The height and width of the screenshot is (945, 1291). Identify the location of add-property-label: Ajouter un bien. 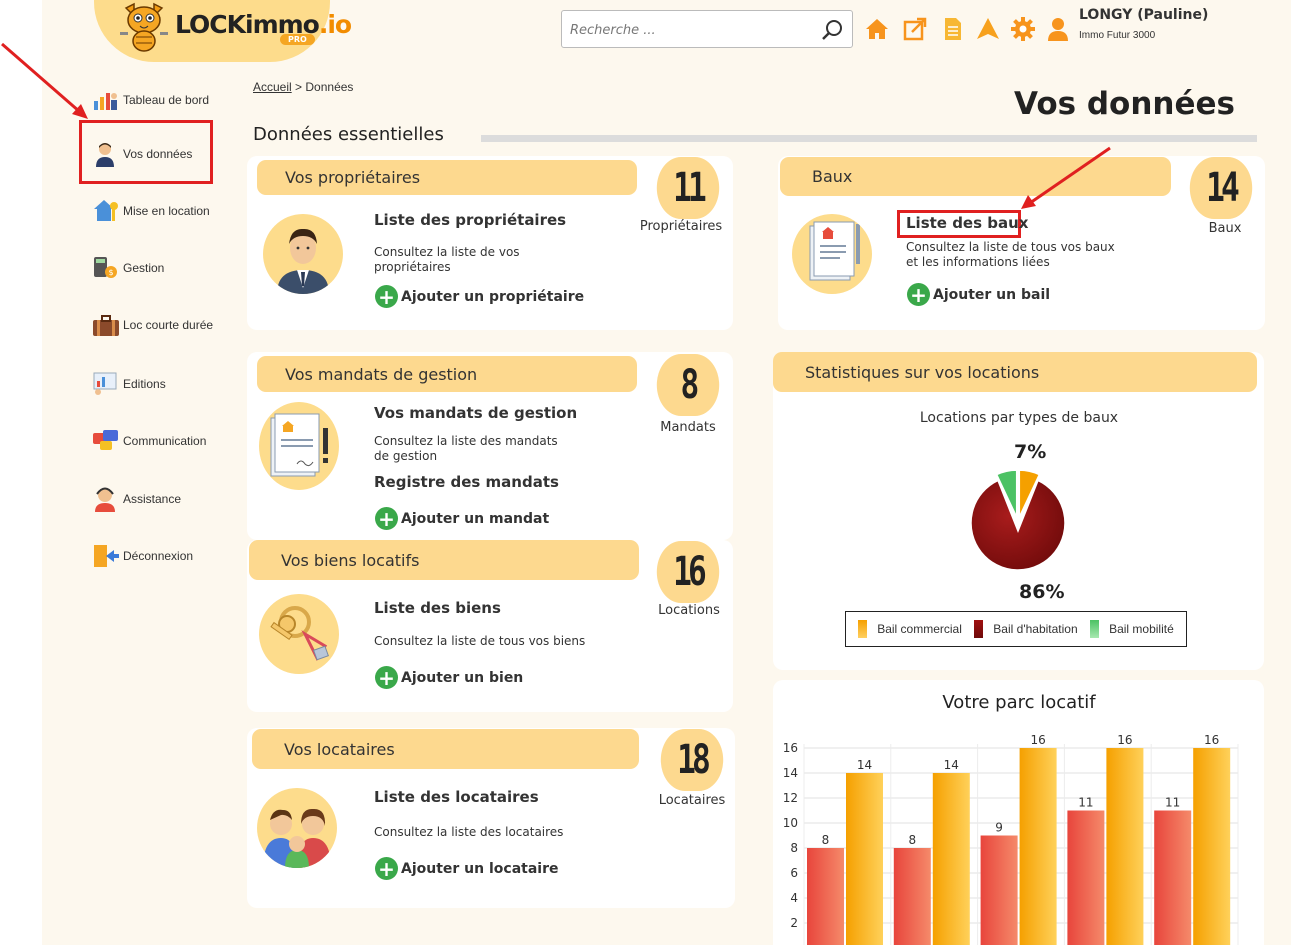
(462, 677).